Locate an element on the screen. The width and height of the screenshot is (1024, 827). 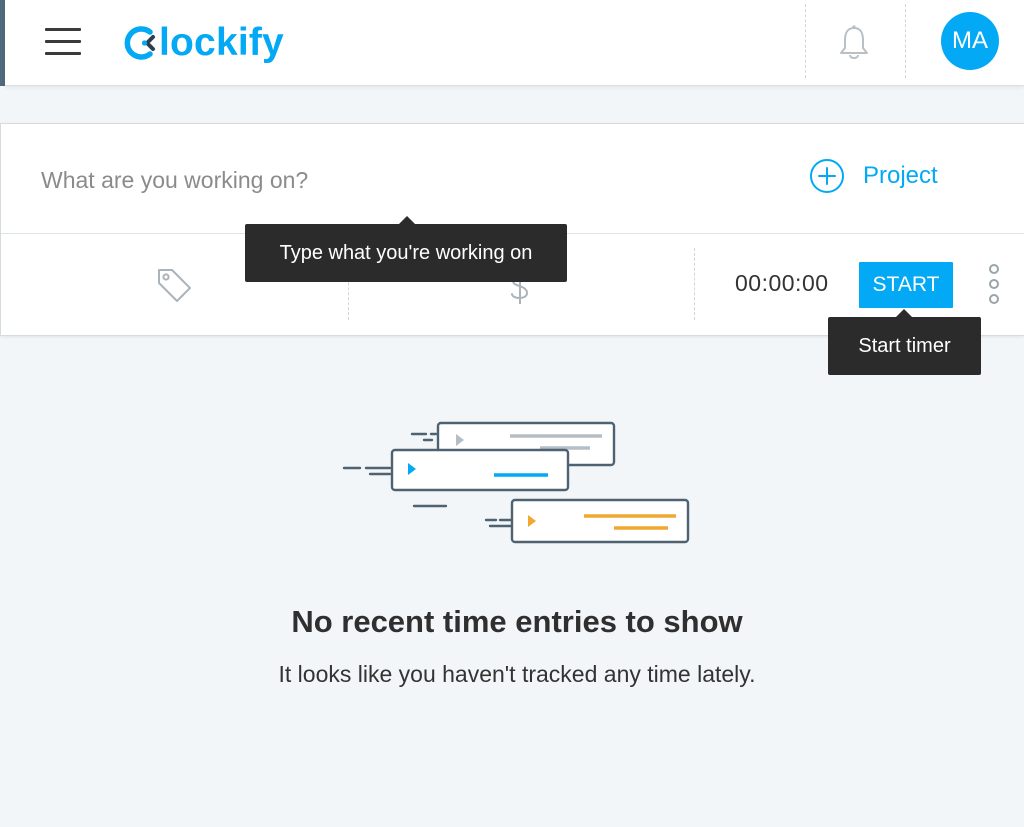
plus-circle-icon is located at coordinates (827, 176).